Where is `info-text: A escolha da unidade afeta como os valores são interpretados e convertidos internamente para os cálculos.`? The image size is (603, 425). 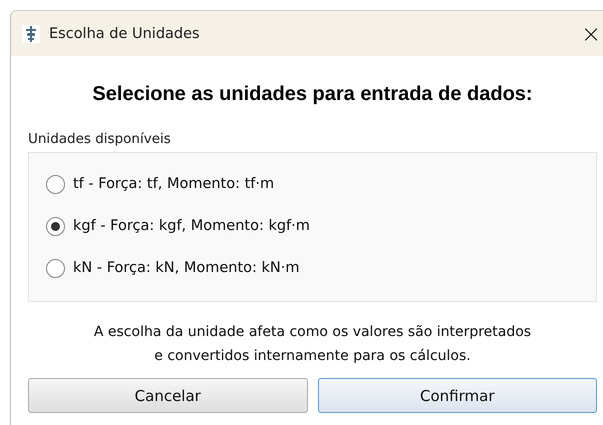 info-text: A escolha da unidade afeta como os valores são interpretados e convertidos internamente para os cálculos. is located at coordinates (312, 344).